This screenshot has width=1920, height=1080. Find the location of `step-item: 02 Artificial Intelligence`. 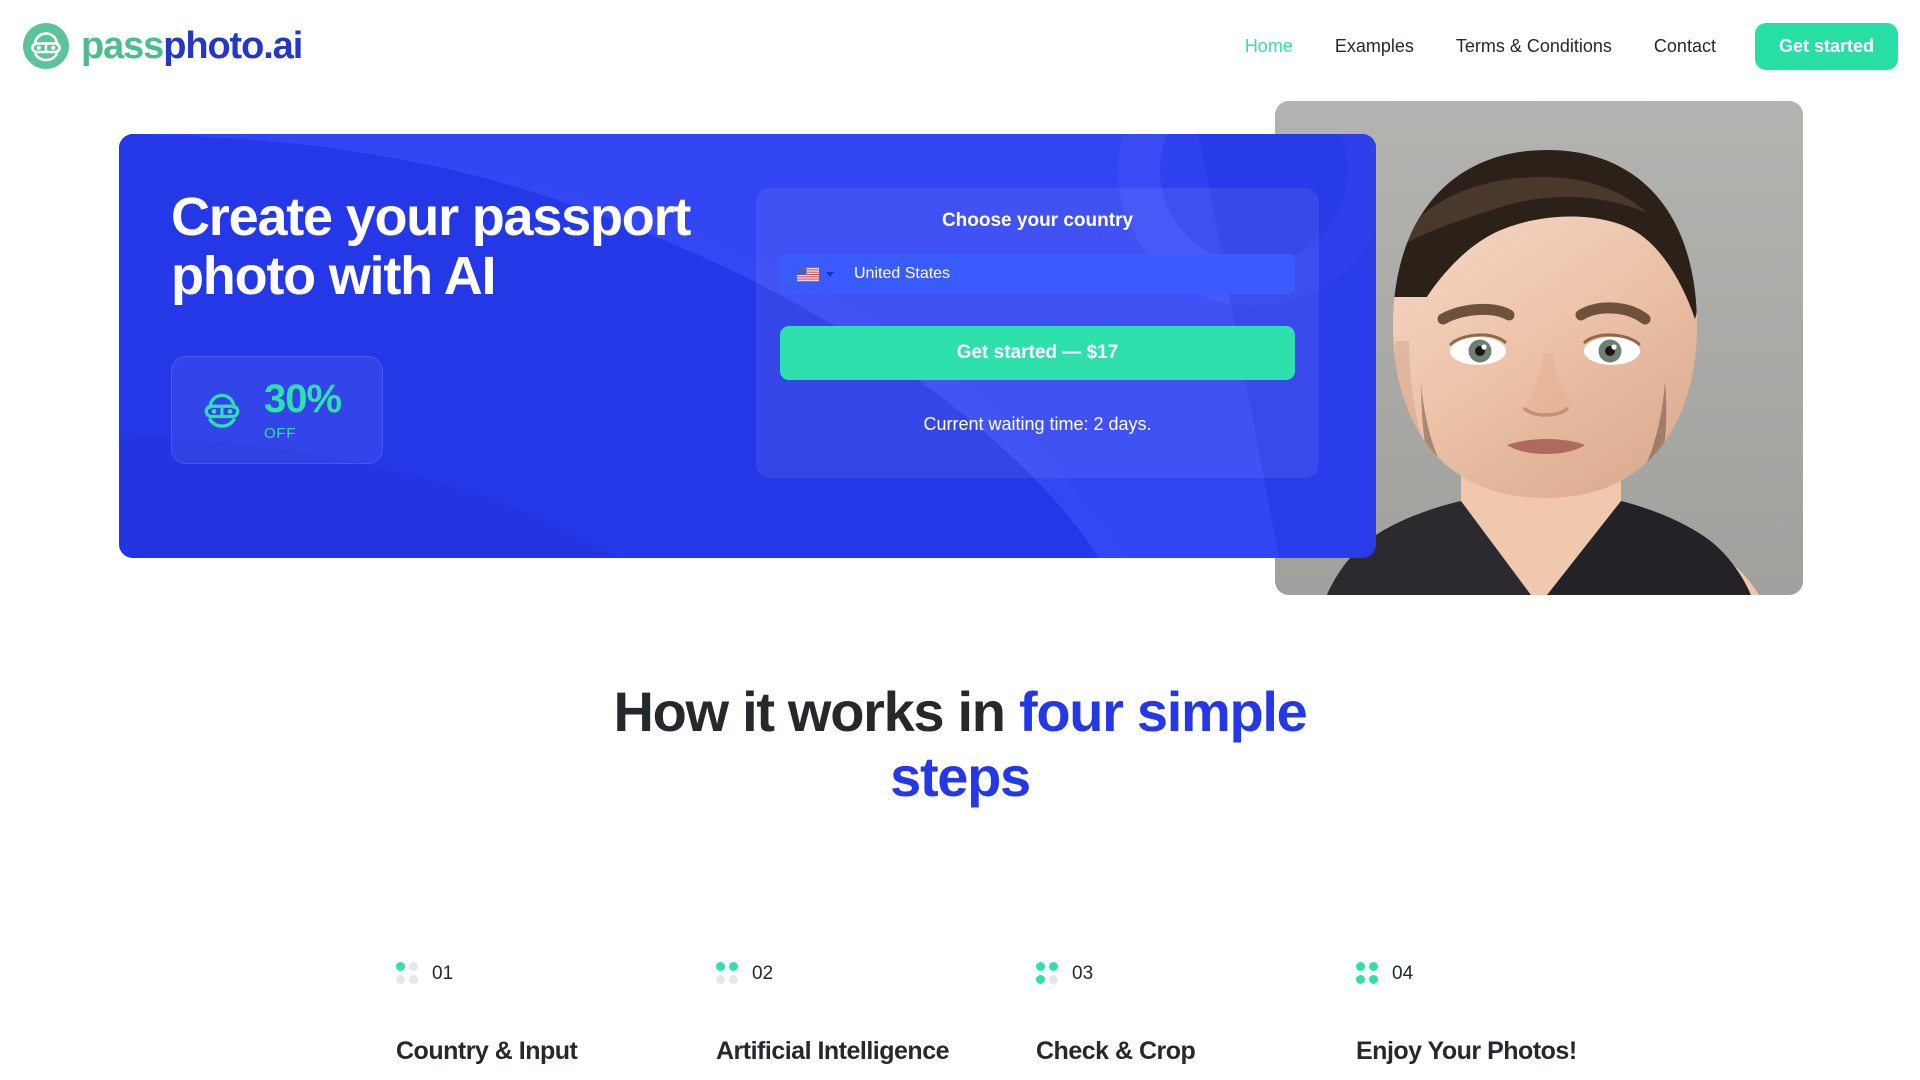

step-item: 02 Artificial Intelligence is located at coordinates (876, 1012).